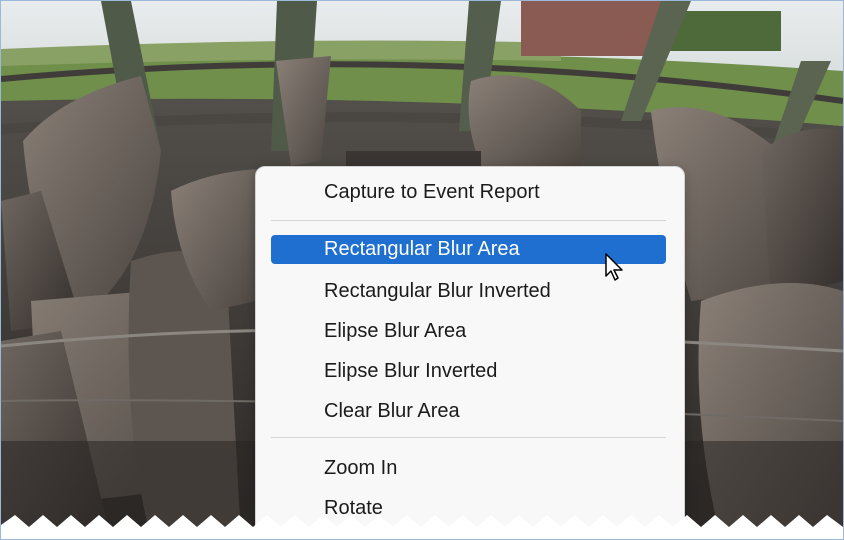 This screenshot has width=844, height=540. What do you see at coordinates (395, 331) in the screenshot?
I see `menu-item-elipse-blur-area: Elipse Blur Area` at bounding box center [395, 331].